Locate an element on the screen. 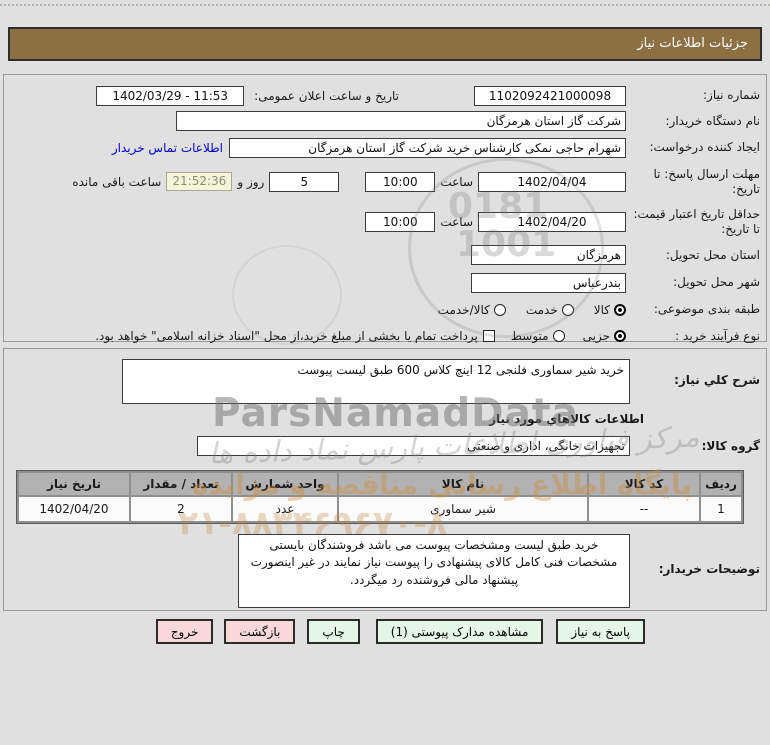 The width and height of the screenshot is (770, 745). col-goods-name: نام کالا is located at coordinates (463, 484).